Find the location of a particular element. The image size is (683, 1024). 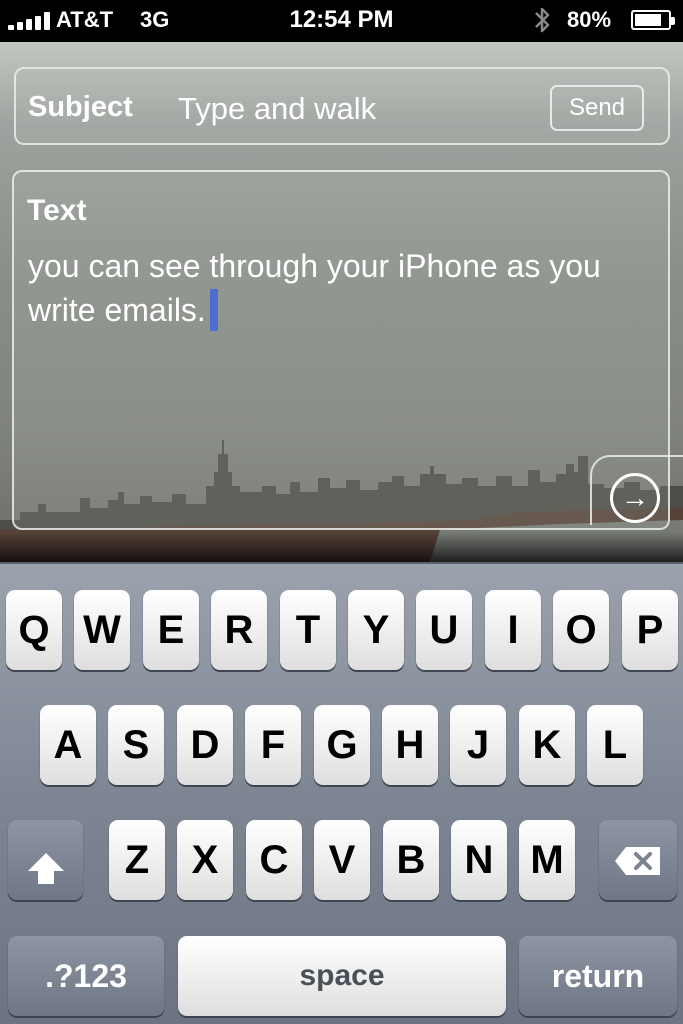

key-t: T is located at coordinates (308, 630).